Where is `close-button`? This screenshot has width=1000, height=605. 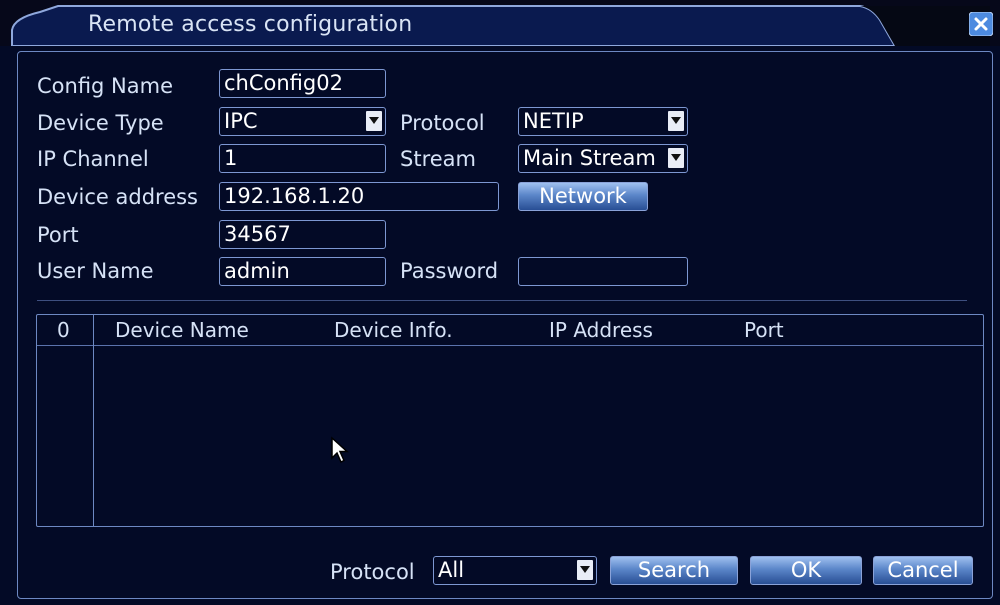
close-button is located at coordinates (981, 24).